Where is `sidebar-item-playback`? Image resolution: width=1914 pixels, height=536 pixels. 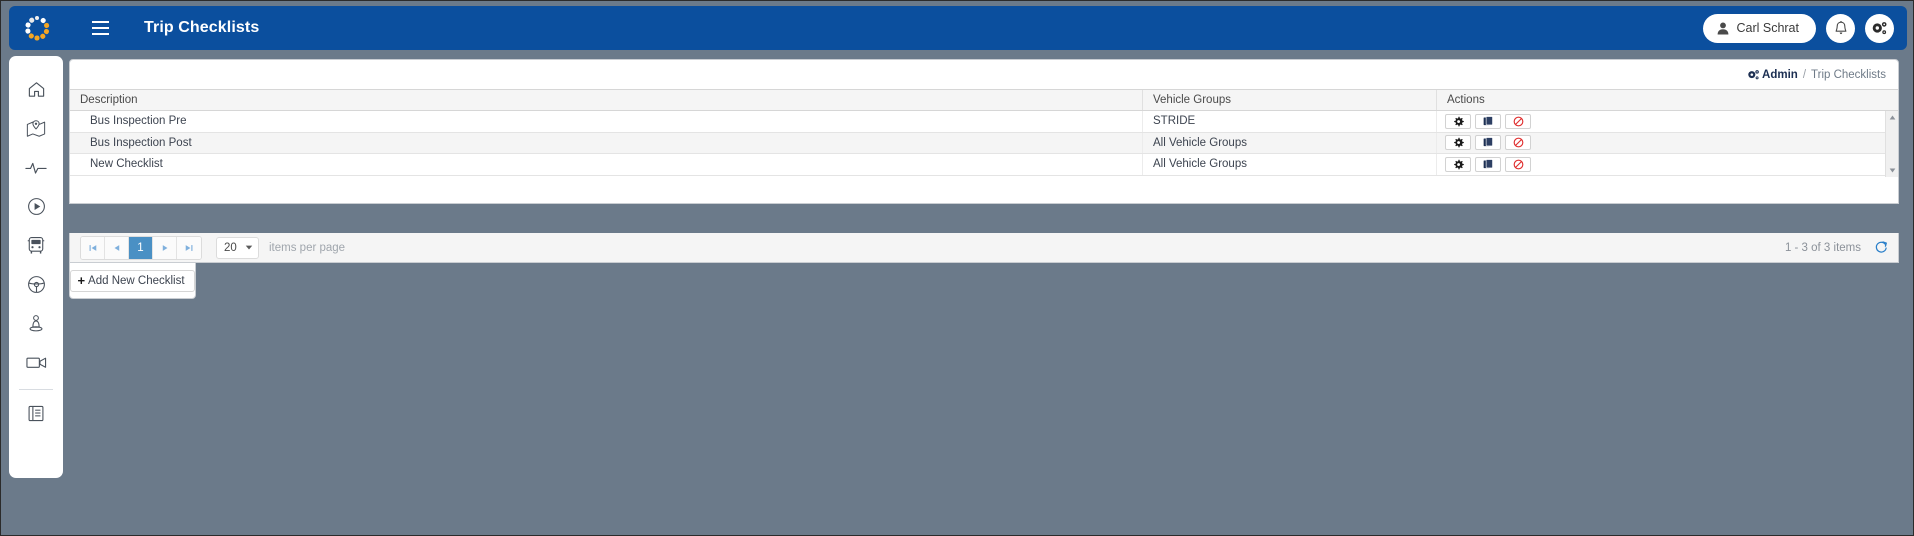 sidebar-item-playback is located at coordinates (36, 206).